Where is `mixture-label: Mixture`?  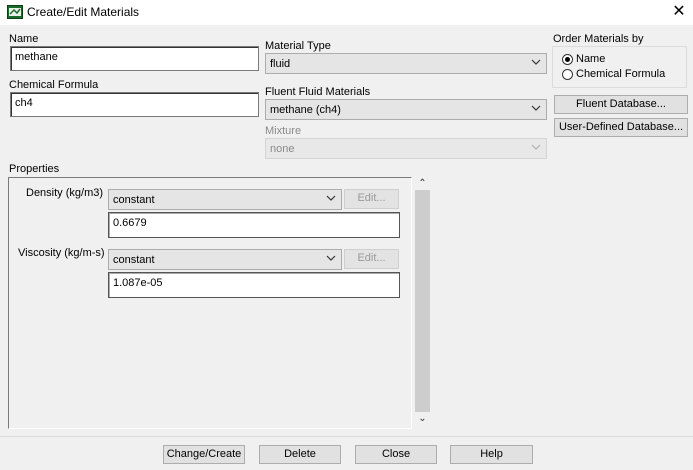 mixture-label: Mixture is located at coordinates (283, 131).